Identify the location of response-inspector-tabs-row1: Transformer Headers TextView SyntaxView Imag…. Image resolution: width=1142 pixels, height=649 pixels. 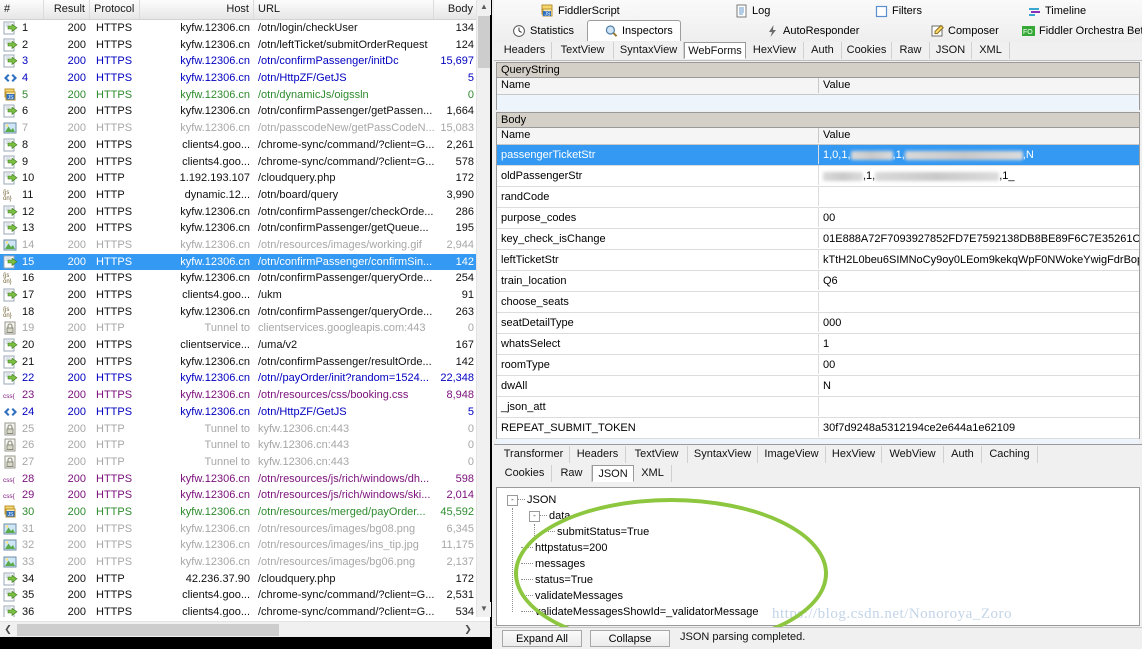
(818, 454).